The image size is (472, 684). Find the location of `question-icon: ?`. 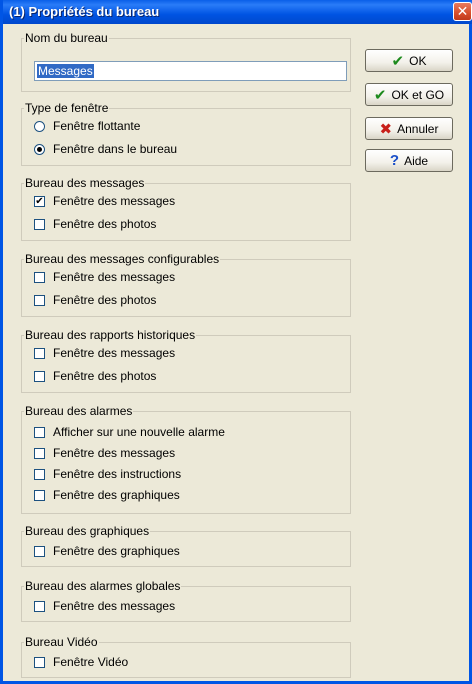

question-icon: ? is located at coordinates (394, 160).